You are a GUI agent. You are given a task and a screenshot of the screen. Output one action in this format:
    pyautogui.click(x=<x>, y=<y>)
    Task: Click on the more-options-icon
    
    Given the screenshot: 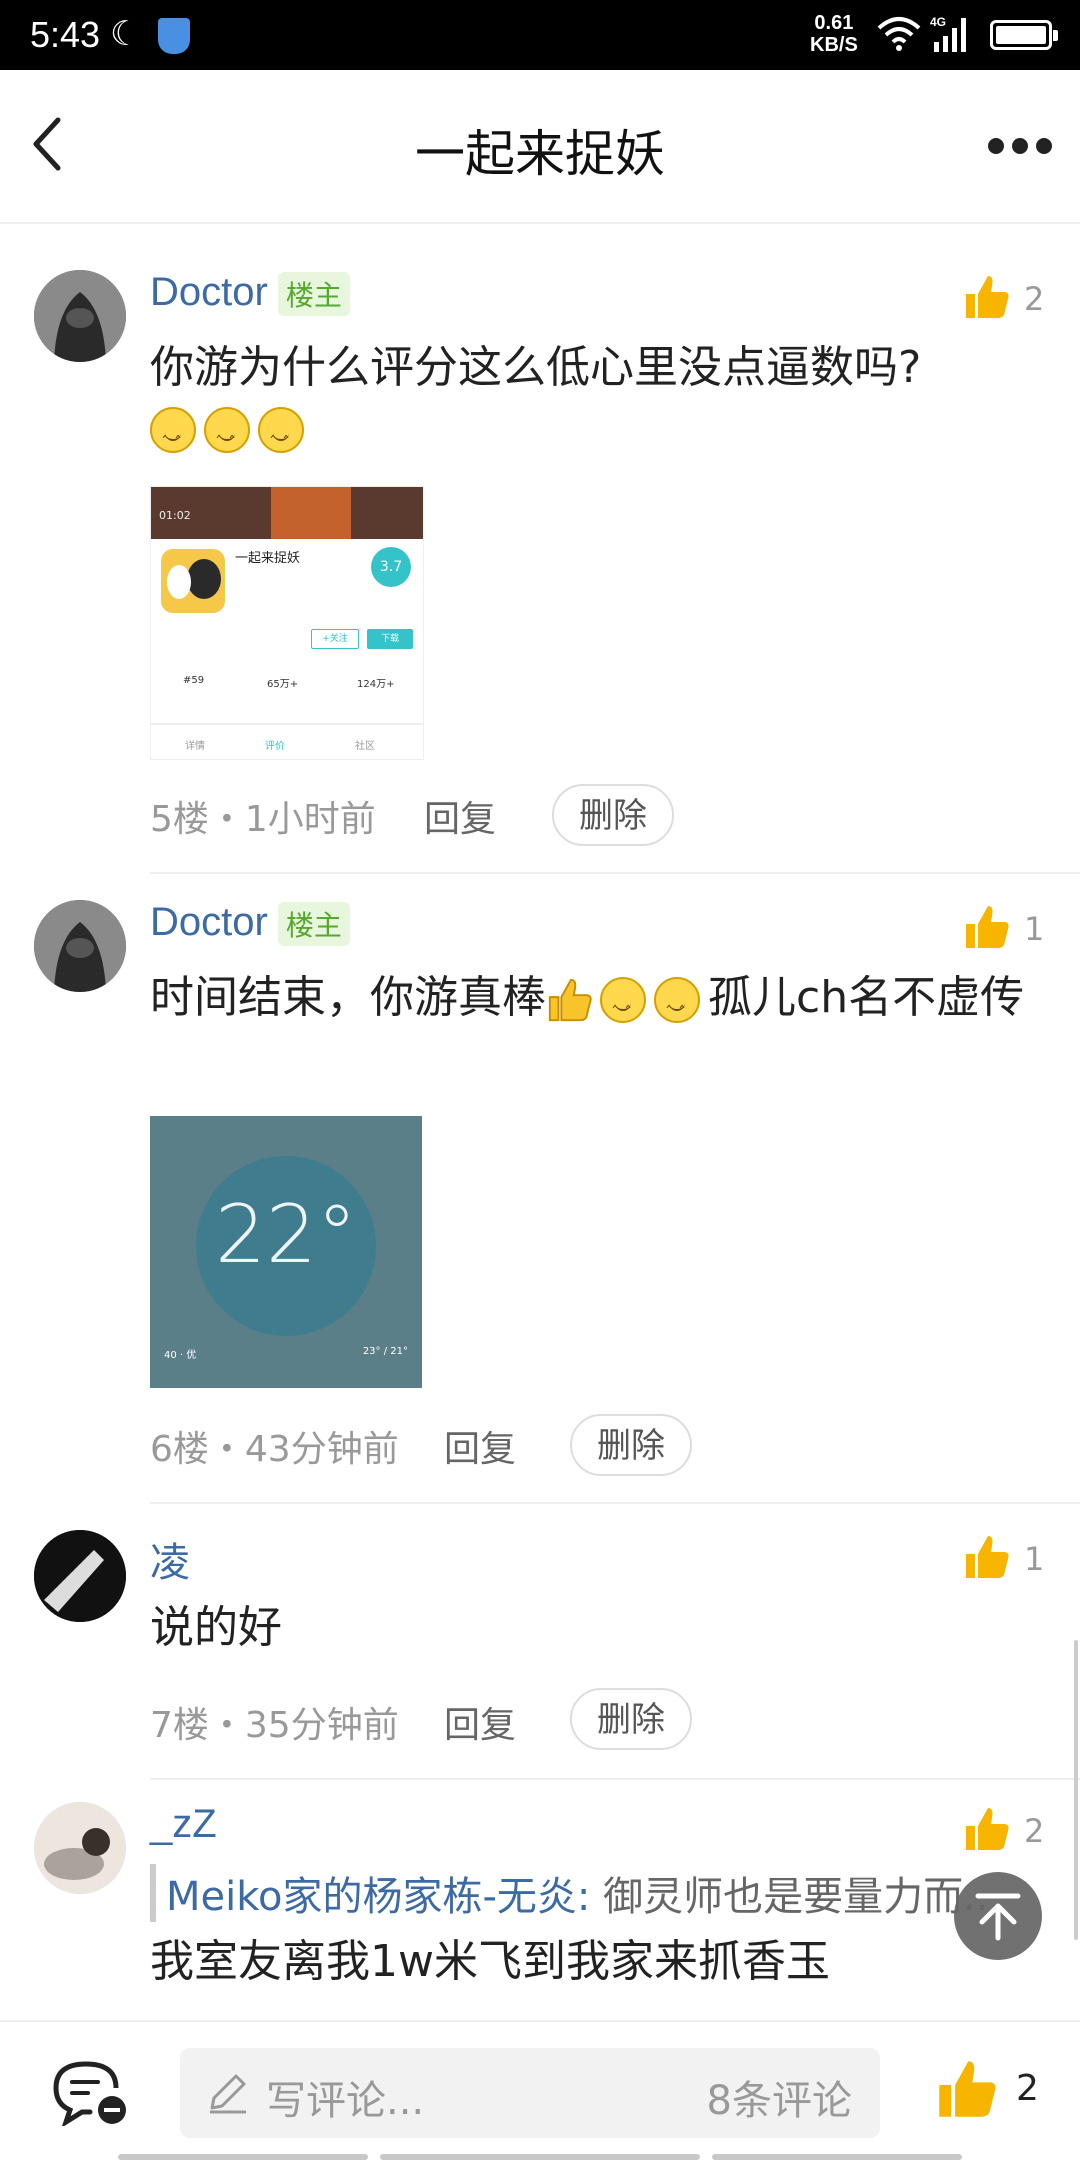 What is the action you would take?
    pyautogui.click(x=1020, y=146)
    